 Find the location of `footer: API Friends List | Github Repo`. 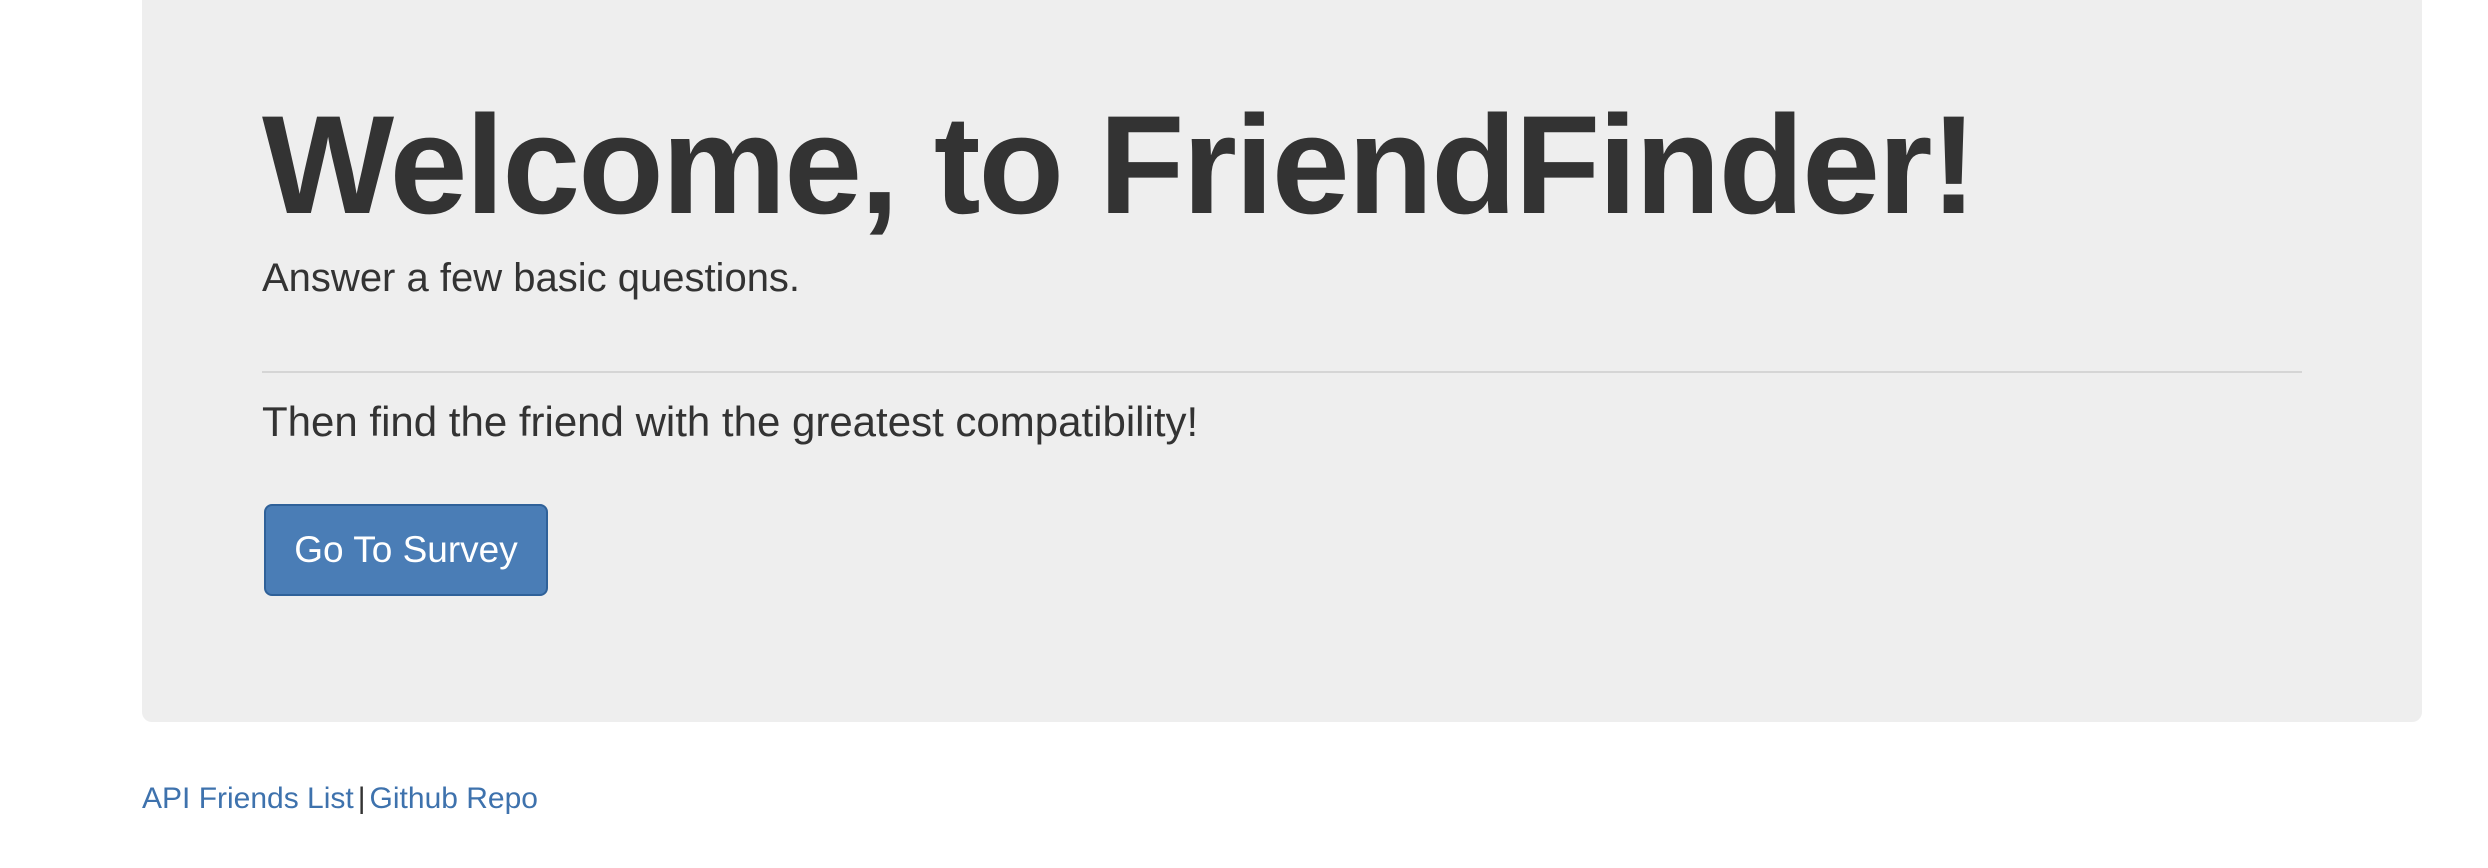

footer: API Friends List | Github Repo is located at coordinates (340, 799).